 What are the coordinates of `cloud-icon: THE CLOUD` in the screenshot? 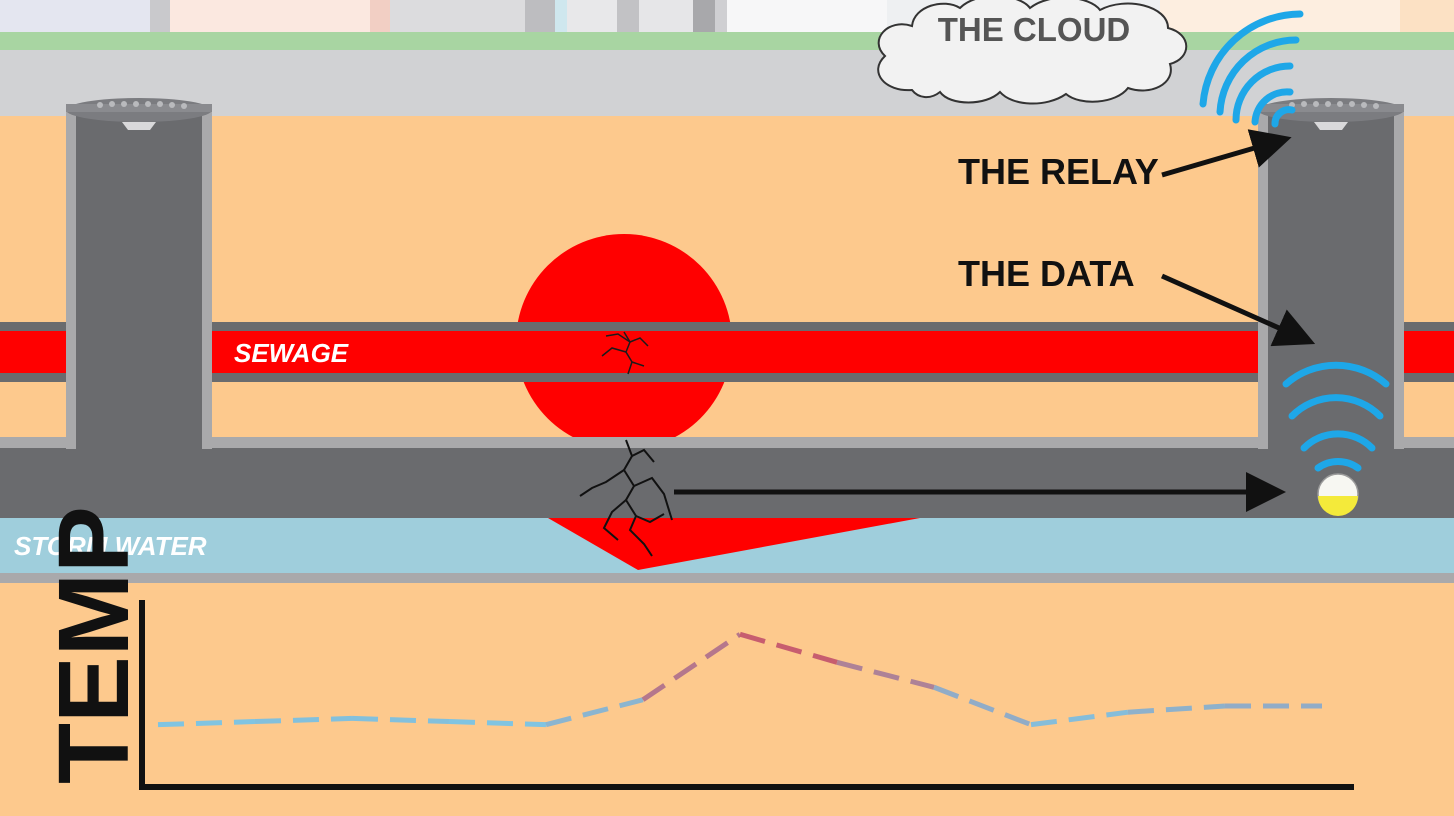 It's located at (1032, 52).